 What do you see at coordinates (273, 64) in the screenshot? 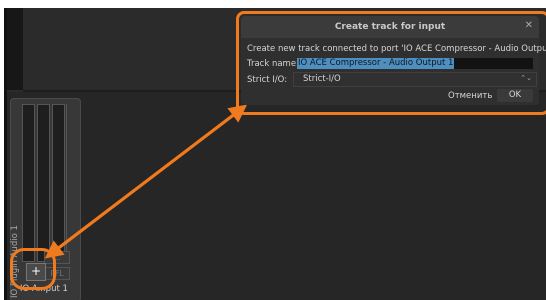
I see `track-name-label: Track name:` at bounding box center [273, 64].